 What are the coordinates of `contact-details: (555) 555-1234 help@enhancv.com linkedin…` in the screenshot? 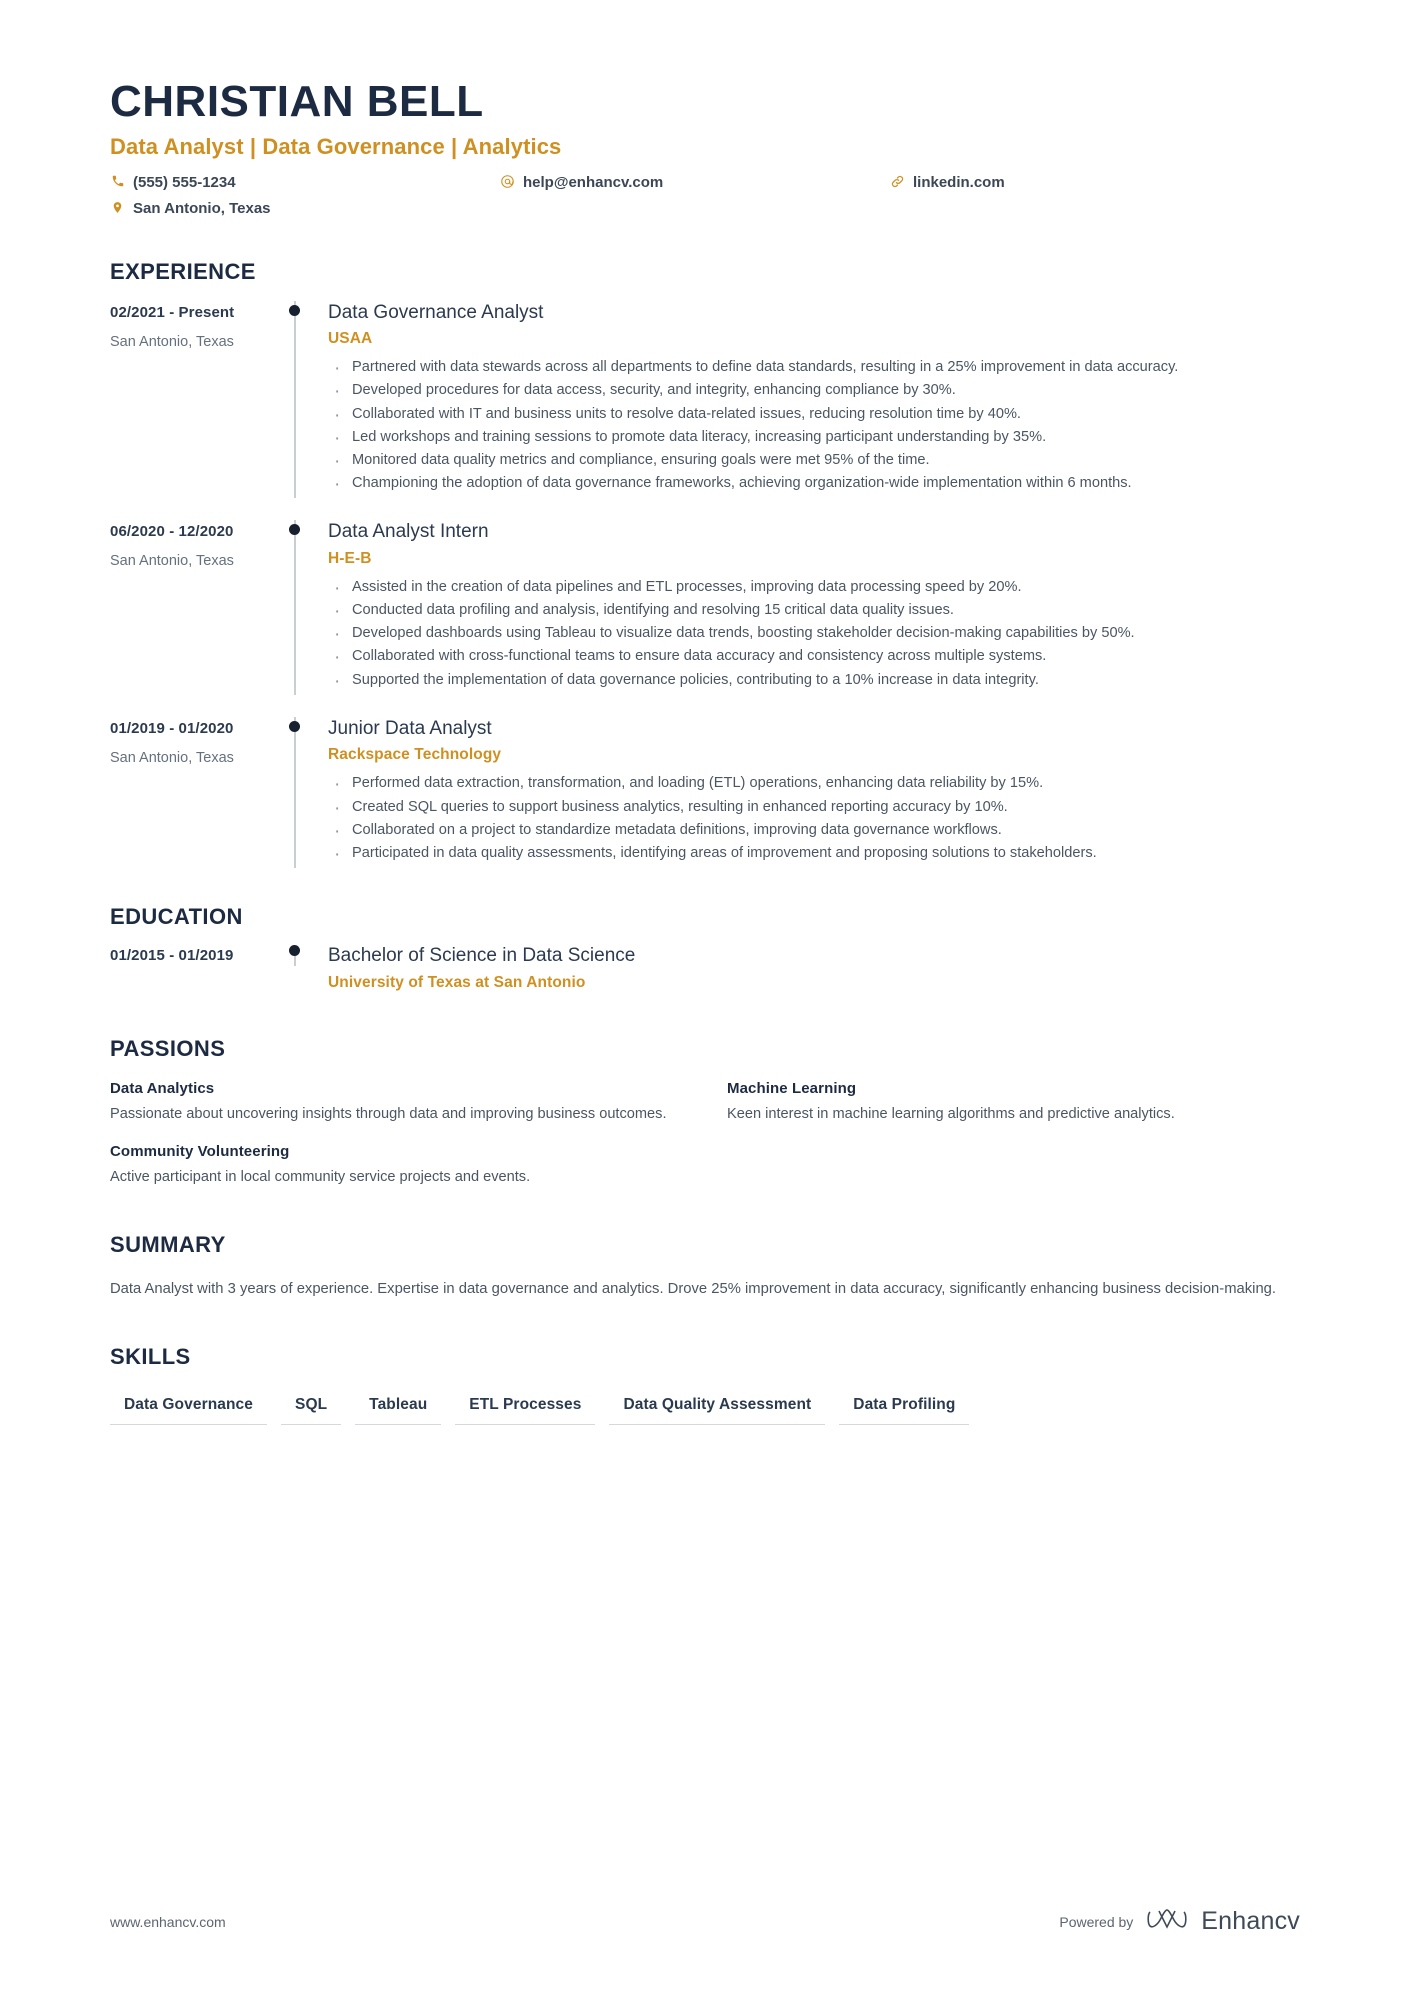 It's located at (705, 196).